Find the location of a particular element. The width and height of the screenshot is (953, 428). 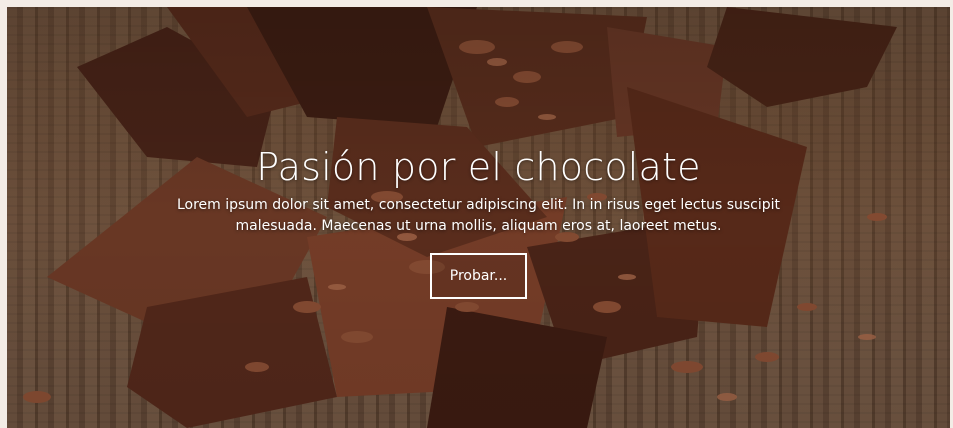

hero-title: Pasión por el chocolate is located at coordinates (478, 167).